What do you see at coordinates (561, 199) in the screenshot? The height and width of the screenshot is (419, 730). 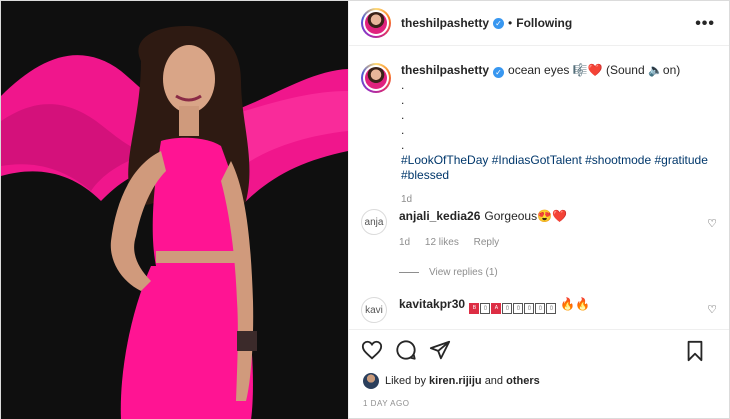 I see `caption-time: 1d` at bounding box center [561, 199].